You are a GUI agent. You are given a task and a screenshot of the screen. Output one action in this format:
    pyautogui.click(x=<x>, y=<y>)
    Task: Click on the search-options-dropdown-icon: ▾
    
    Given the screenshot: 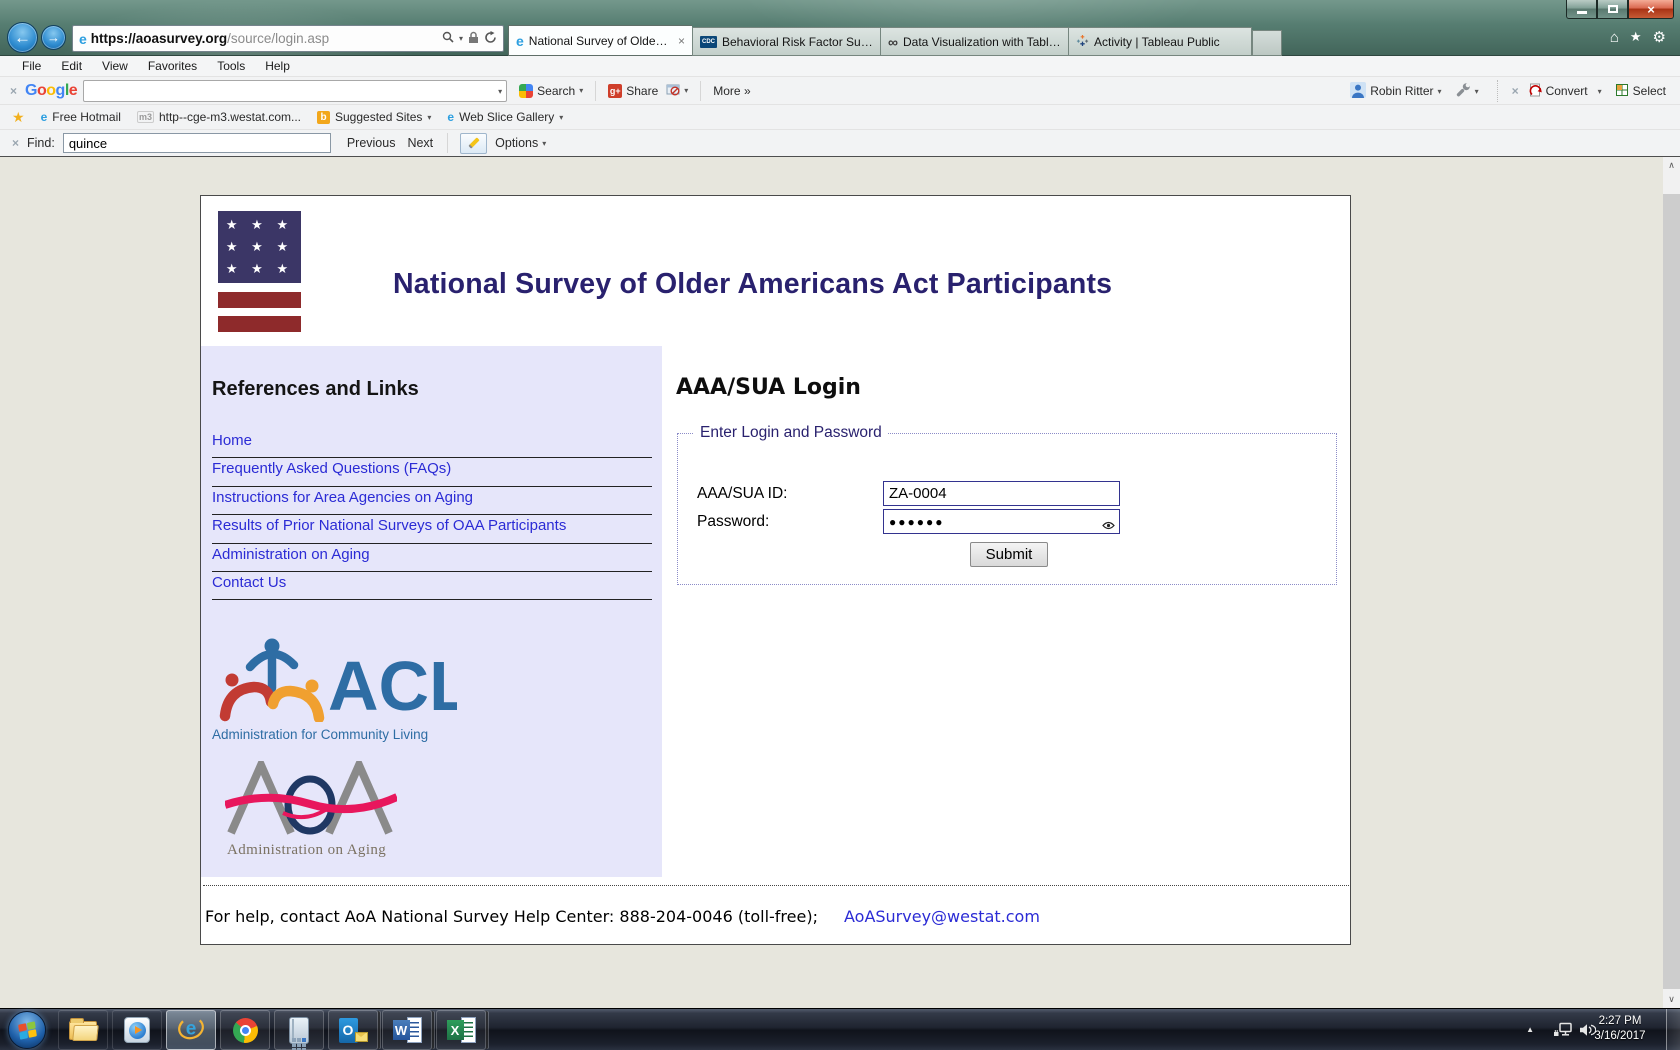 What is the action you would take?
    pyautogui.click(x=581, y=90)
    